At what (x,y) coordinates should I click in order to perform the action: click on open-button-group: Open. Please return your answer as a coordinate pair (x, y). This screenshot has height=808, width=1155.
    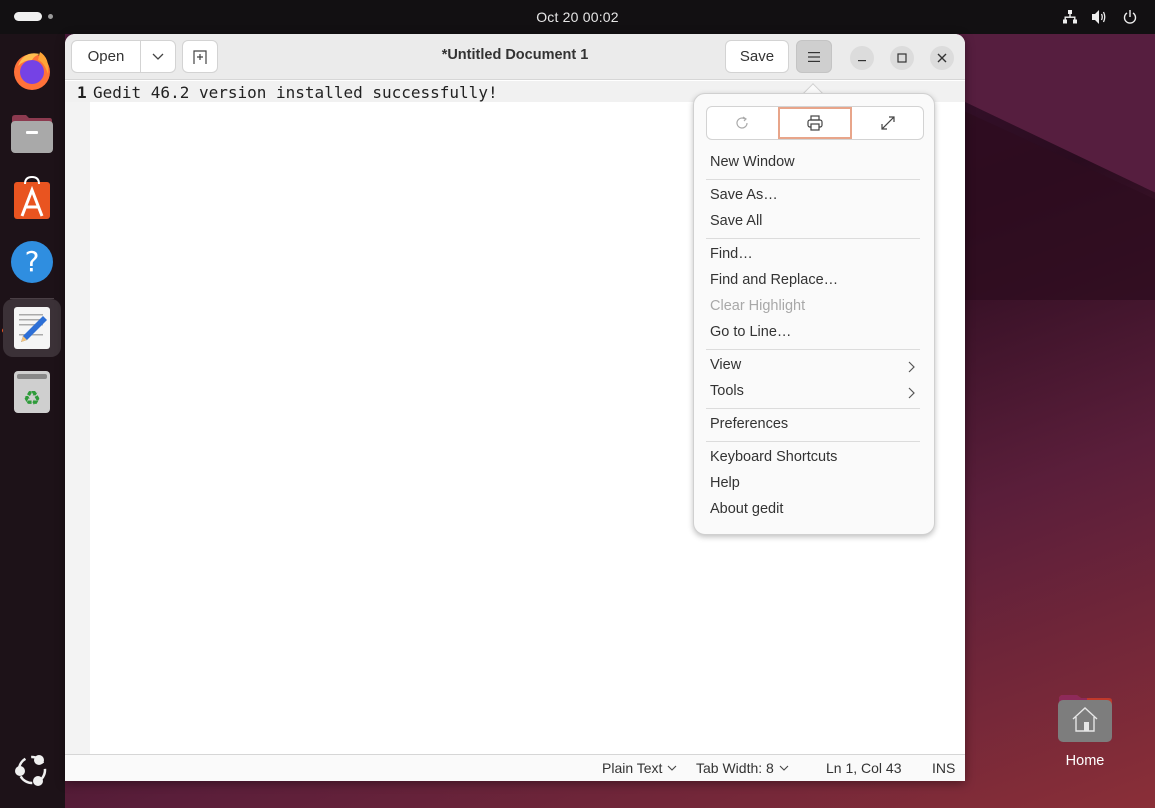
    Looking at the image, I should click on (123, 56).